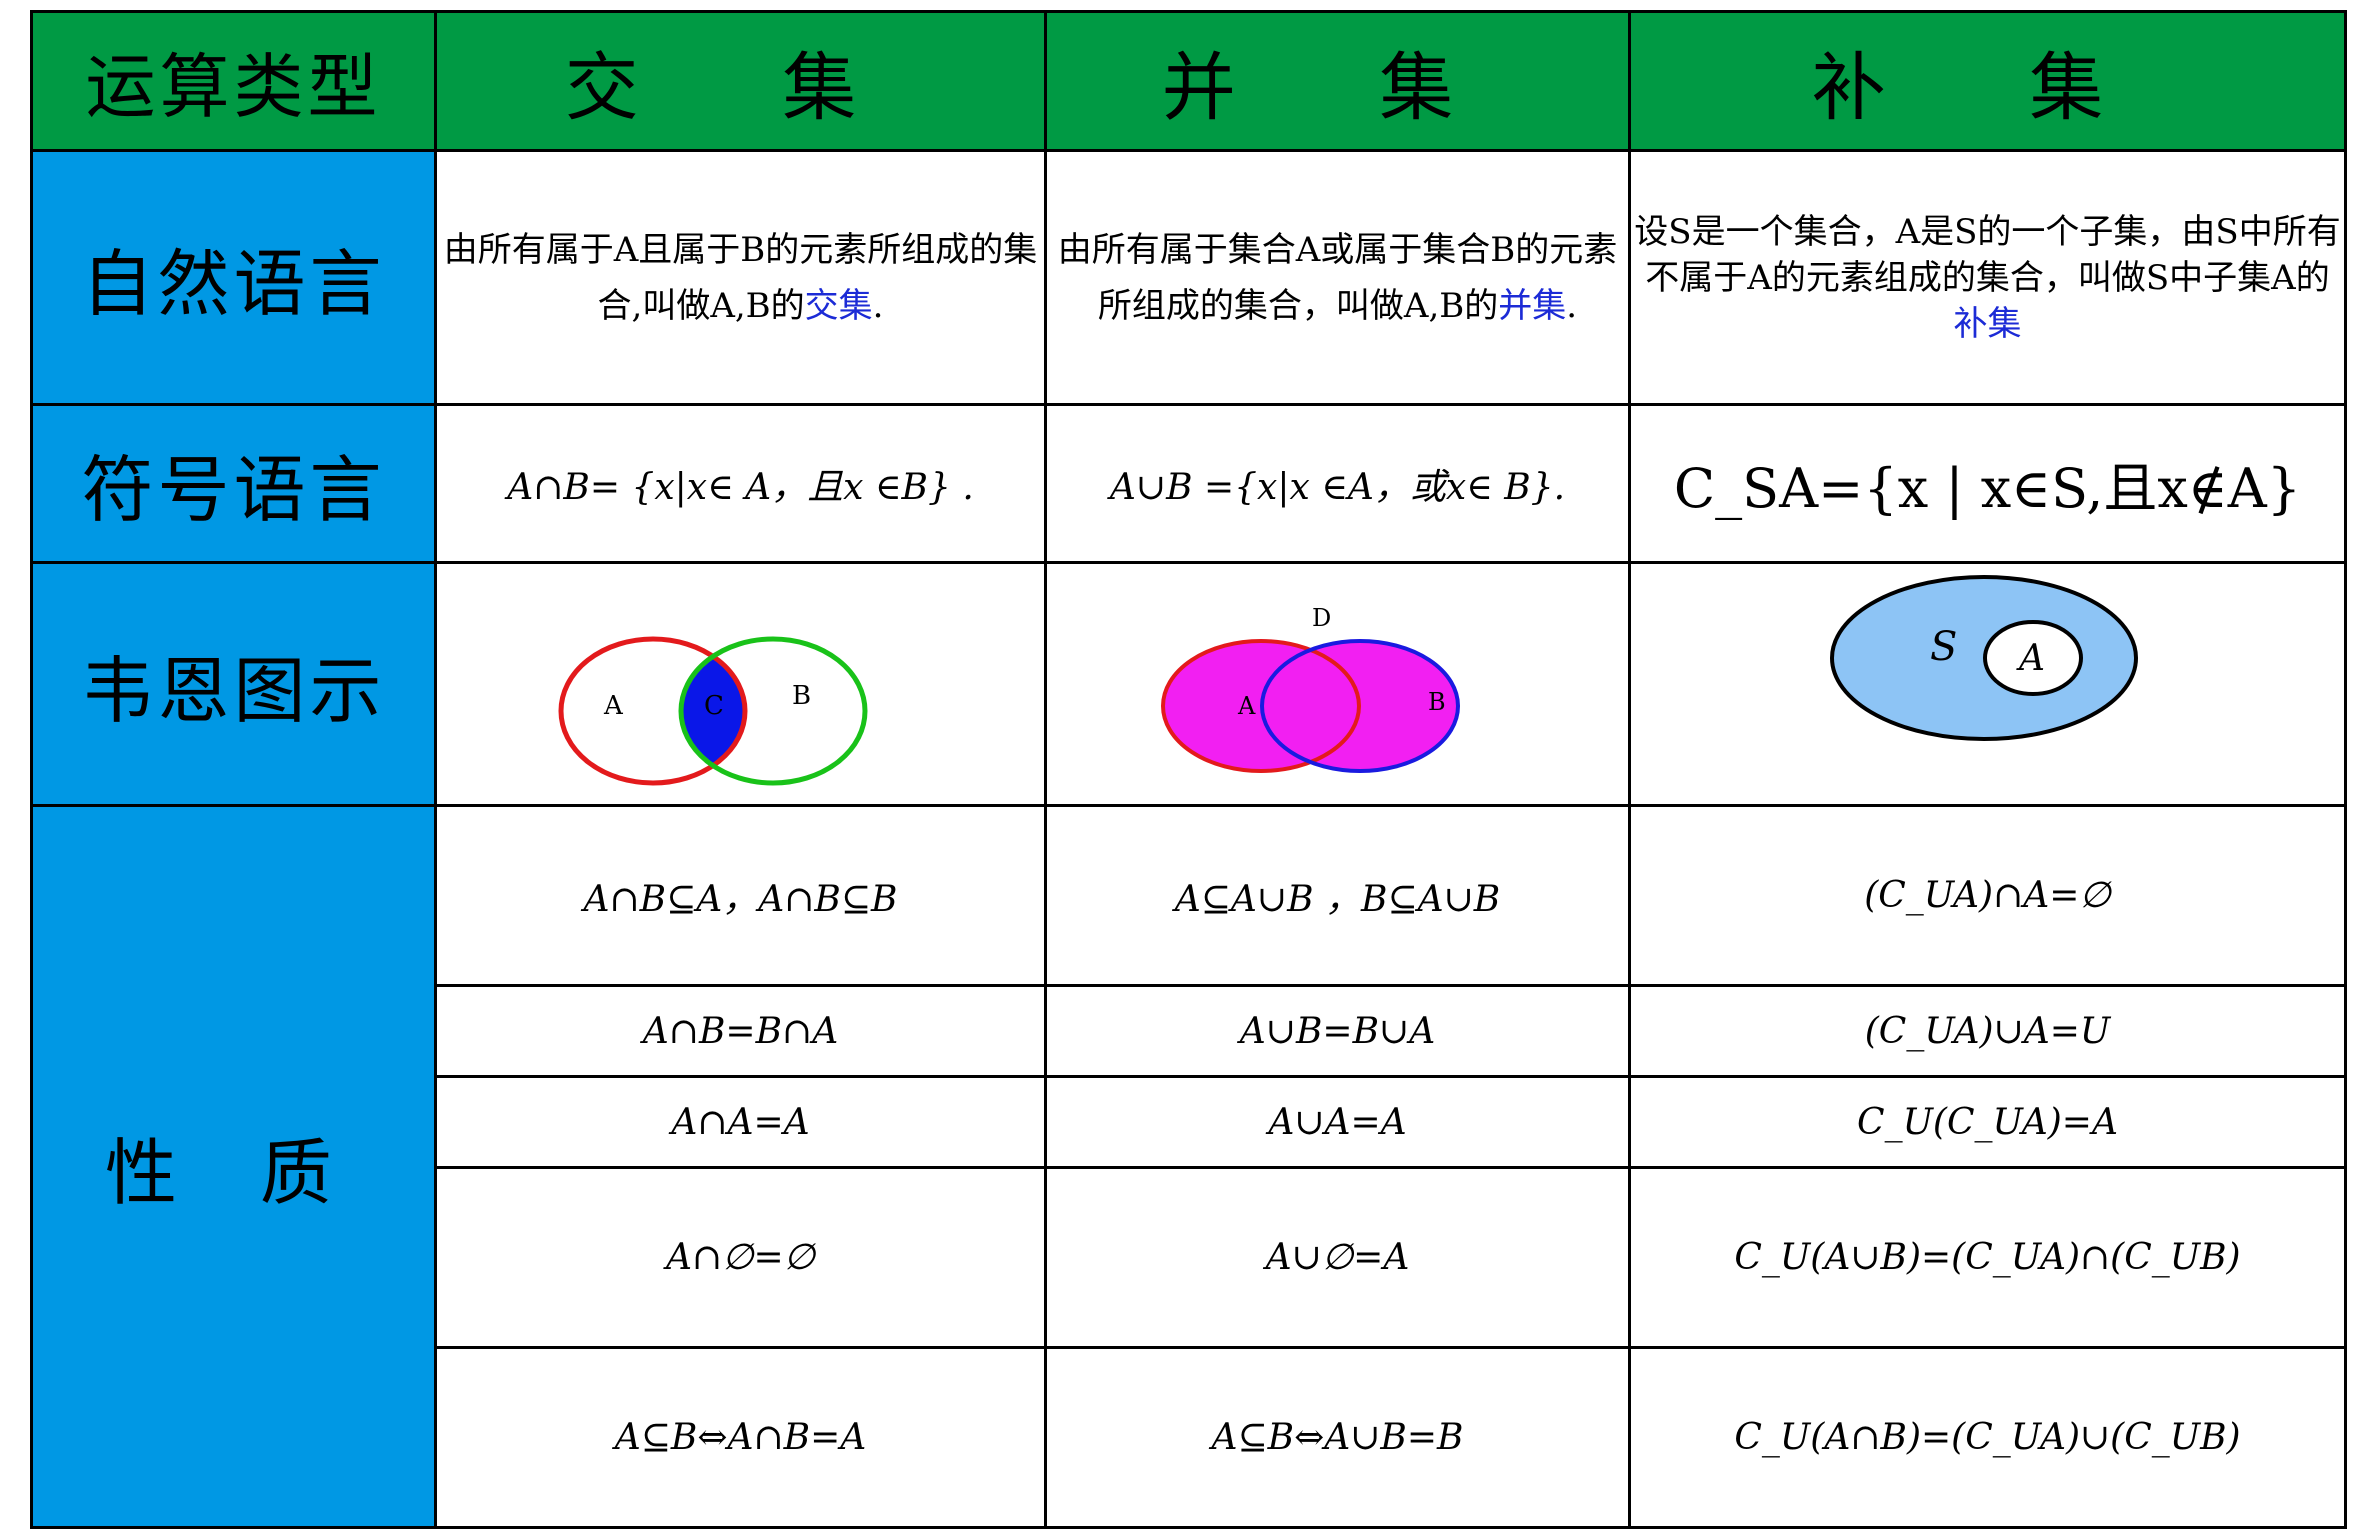  What do you see at coordinates (233, 483) in the screenshot?
I see `row-label-symbol-language: 符号语言` at bounding box center [233, 483].